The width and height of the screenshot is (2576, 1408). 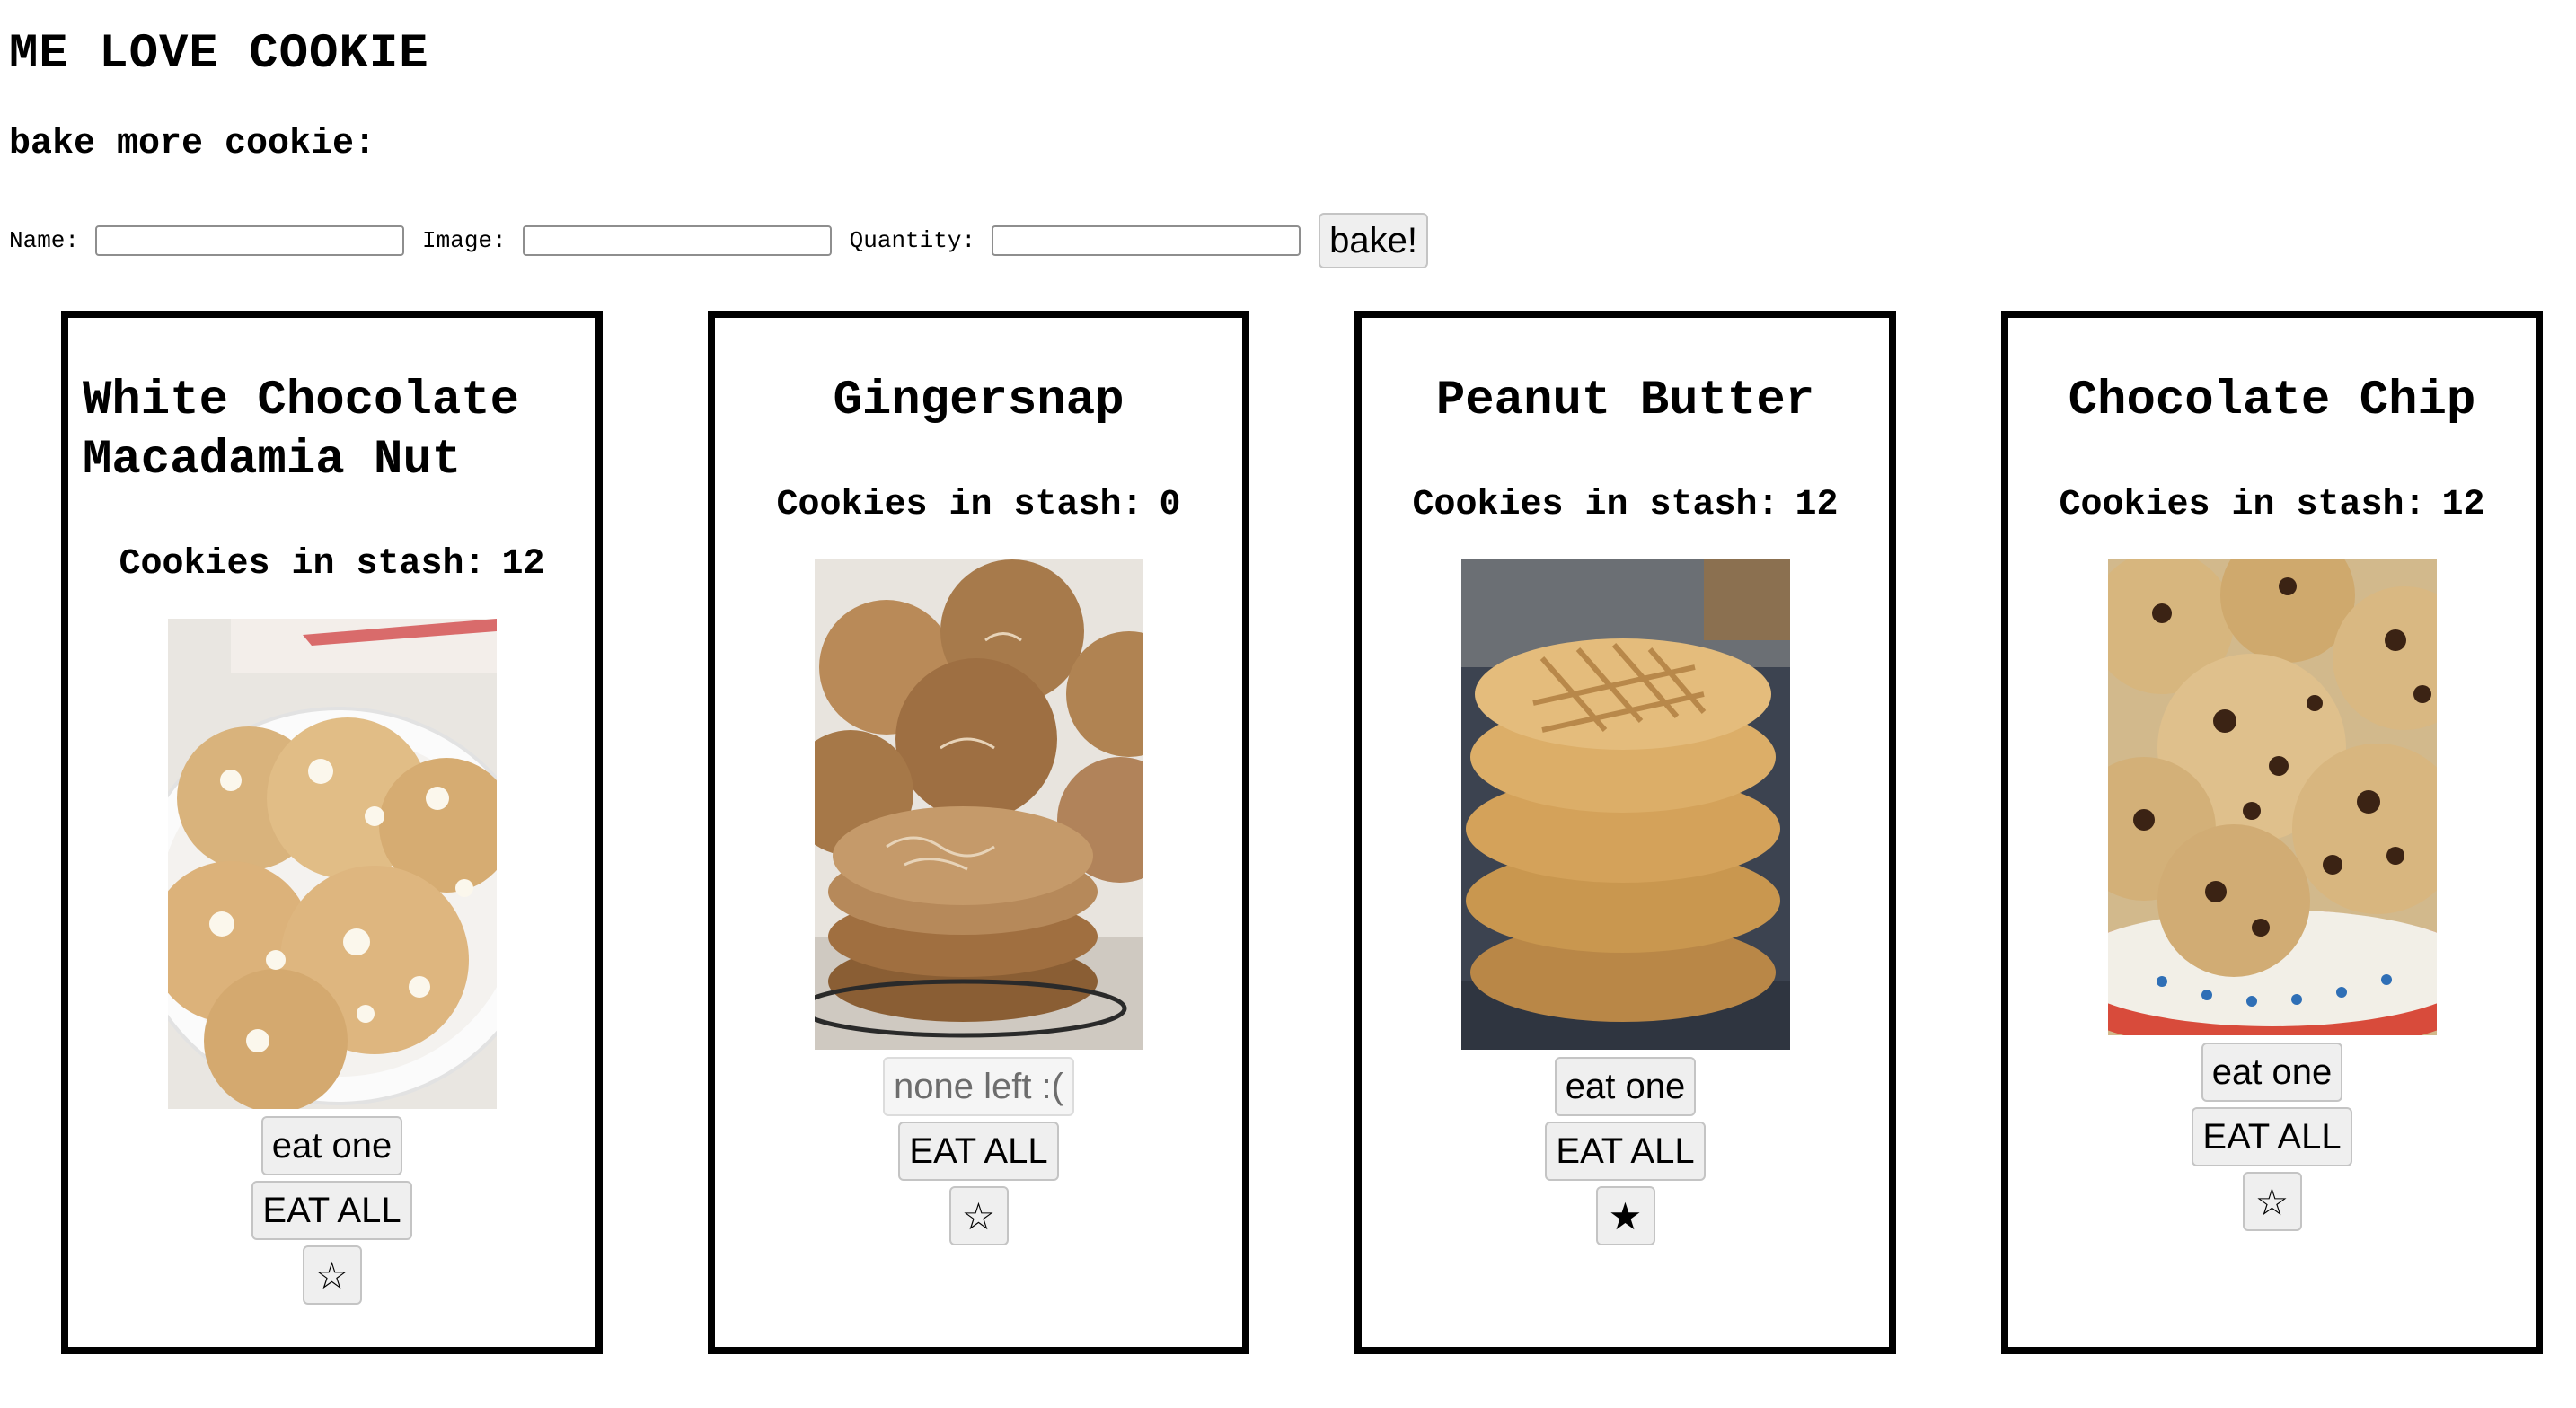 I want to click on cookie-name: White Chocolate Macadamia Nut, so click(x=301, y=431).